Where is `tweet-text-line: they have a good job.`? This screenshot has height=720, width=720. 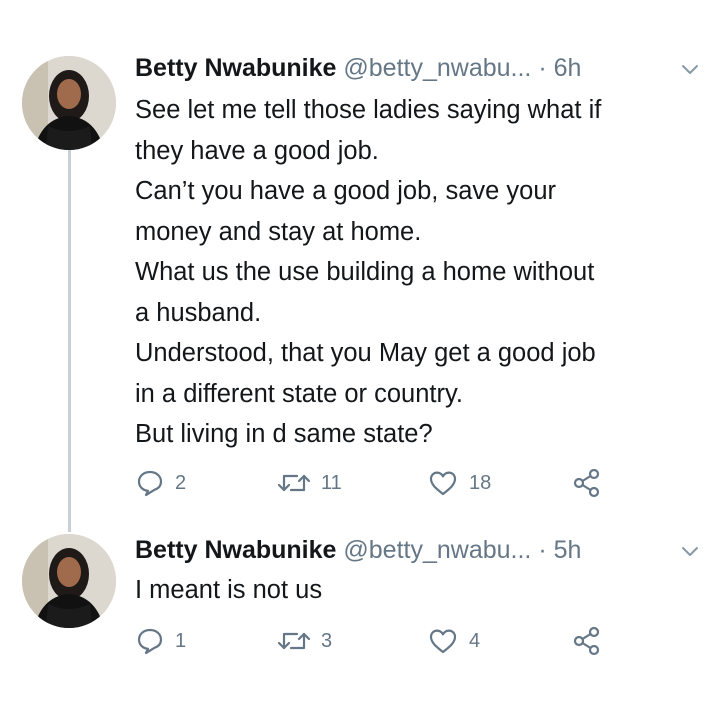 tweet-text-line: they have a good job. is located at coordinates (257, 150).